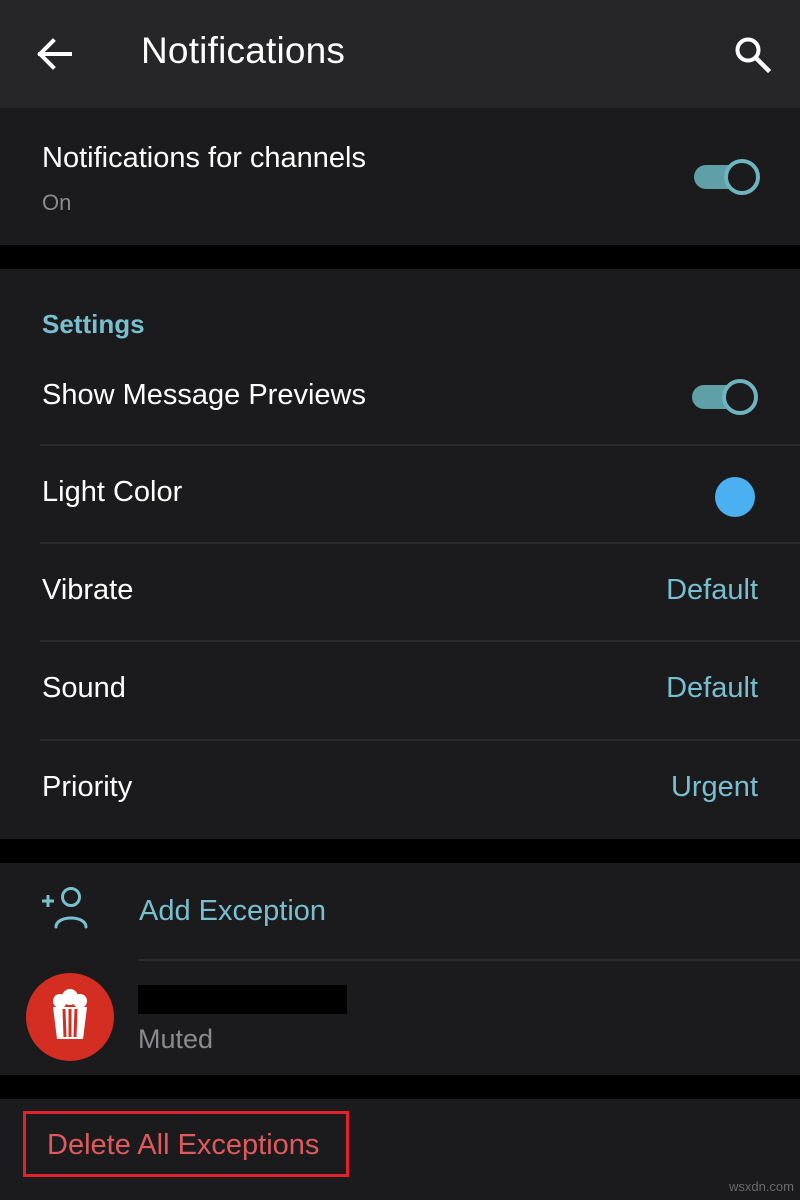  I want to click on show-message-previews-label: Show Message Previews, so click(204, 395).